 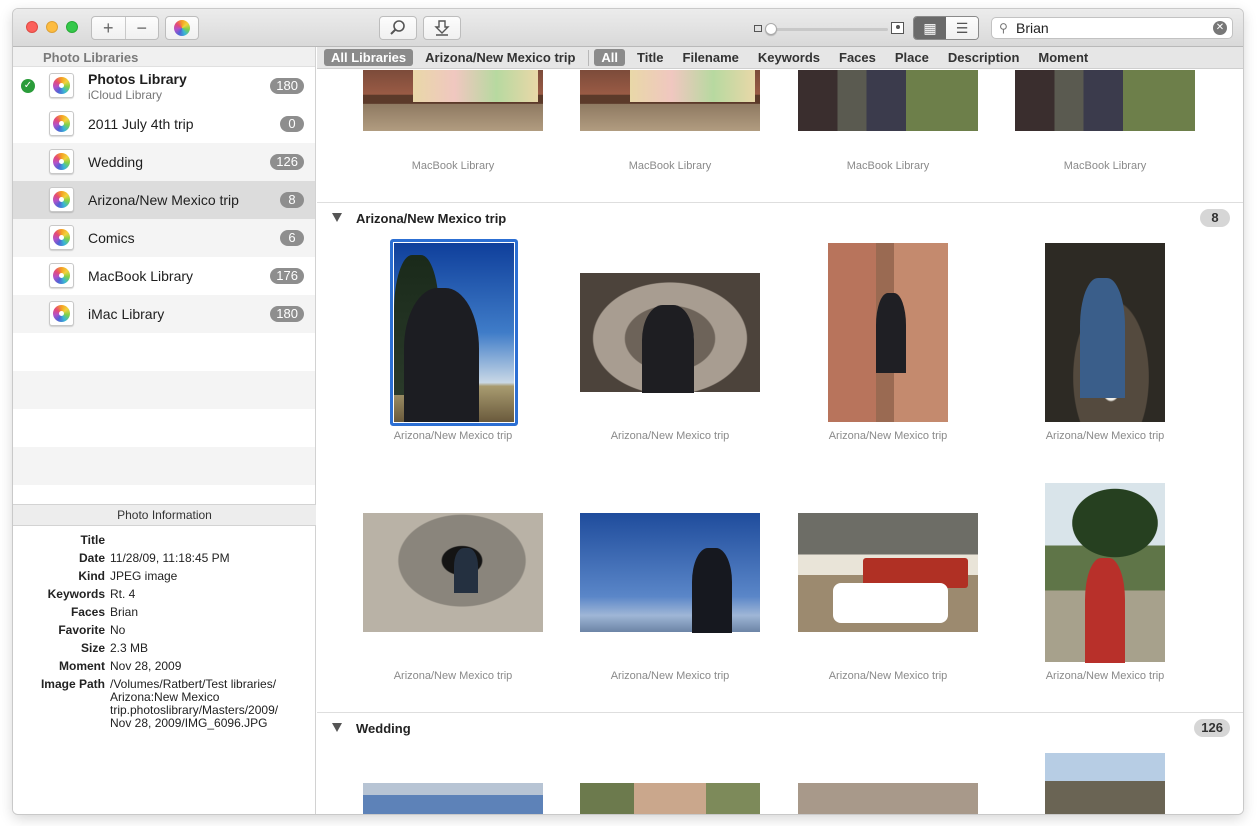 I want to click on library-count-badge: 176, so click(x=287, y=276).